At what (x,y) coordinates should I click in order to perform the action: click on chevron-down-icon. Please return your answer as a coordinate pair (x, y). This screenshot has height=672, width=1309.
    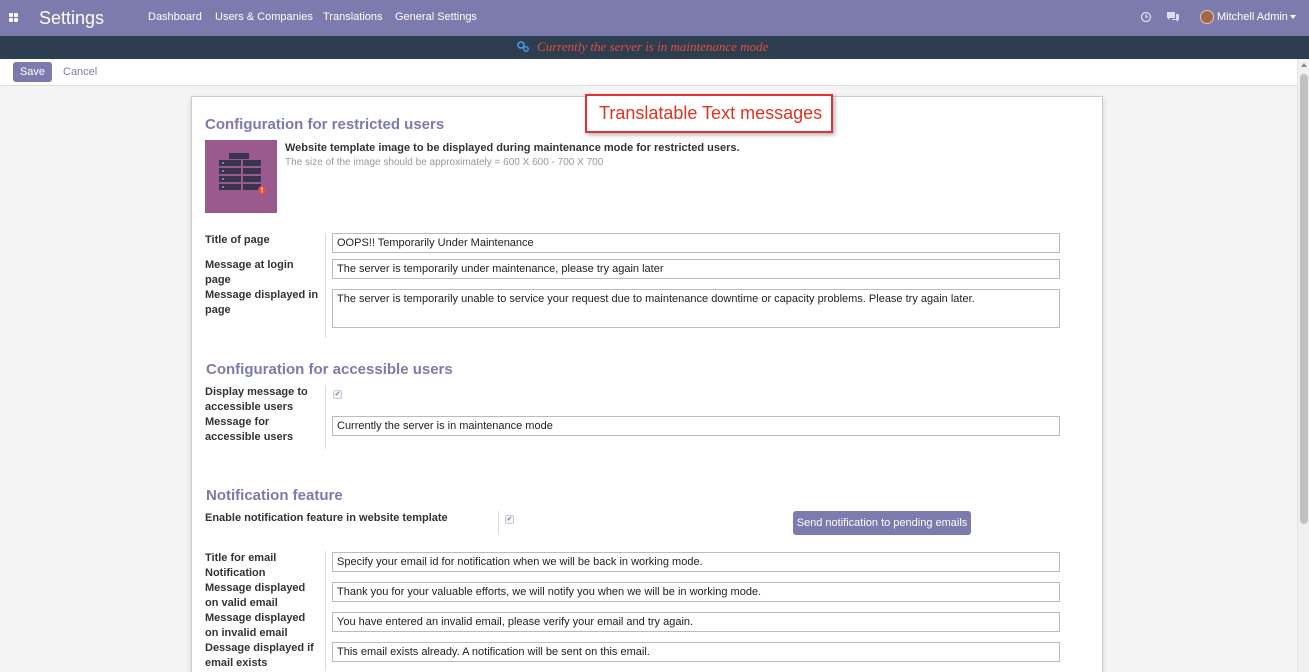
    Looking at the image, I should click on (1293, 17).